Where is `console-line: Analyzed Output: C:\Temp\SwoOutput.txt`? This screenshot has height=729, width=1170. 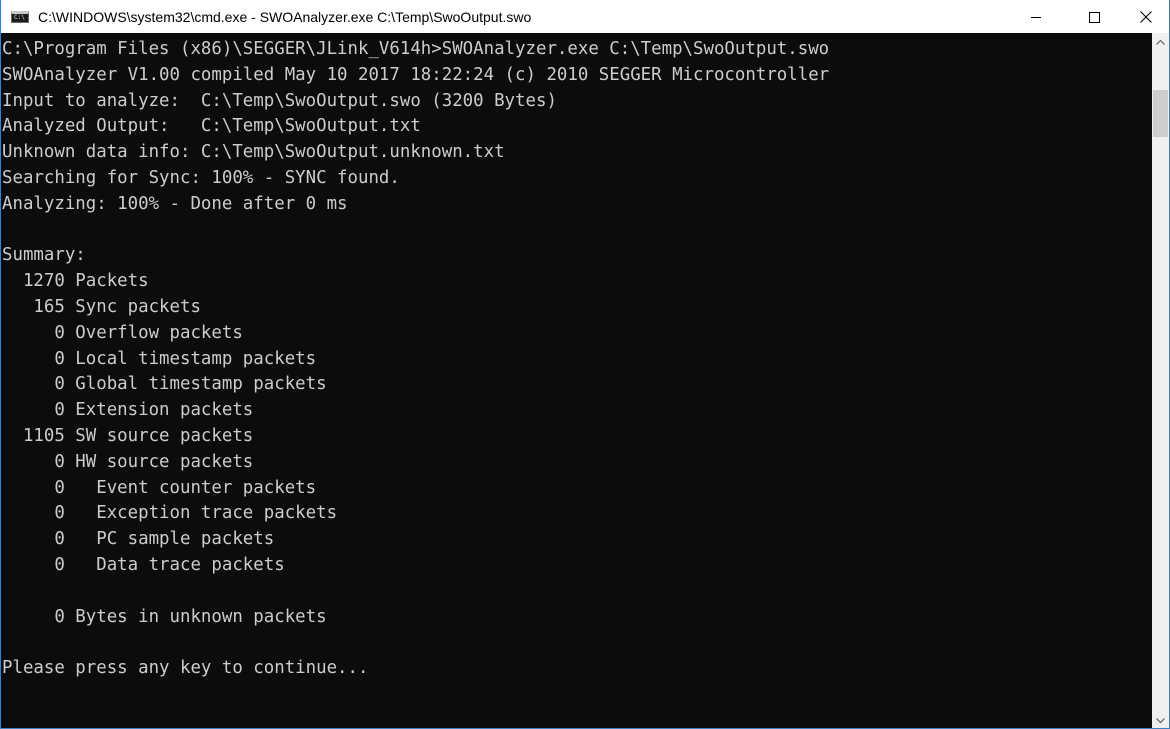 console-line: Analyzed Output: C:\Temp\SwoOutput.txt is located at coordinates (211, 126).